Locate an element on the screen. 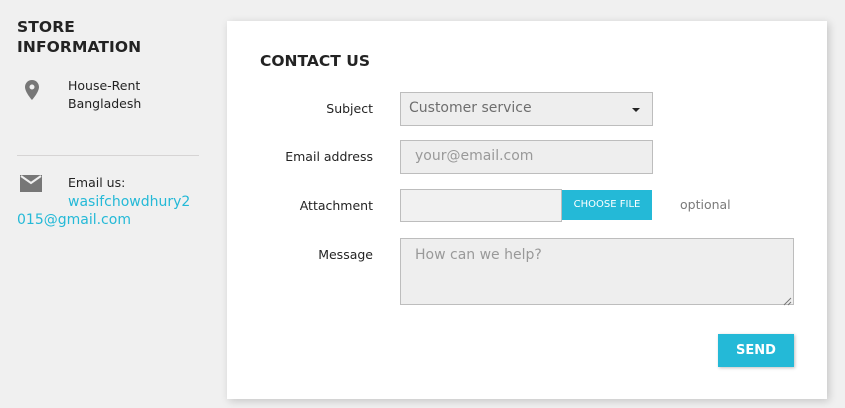 The height and width of the screenshot is (408, 845). optional-hint: optional is located at coordinates (705, 204).